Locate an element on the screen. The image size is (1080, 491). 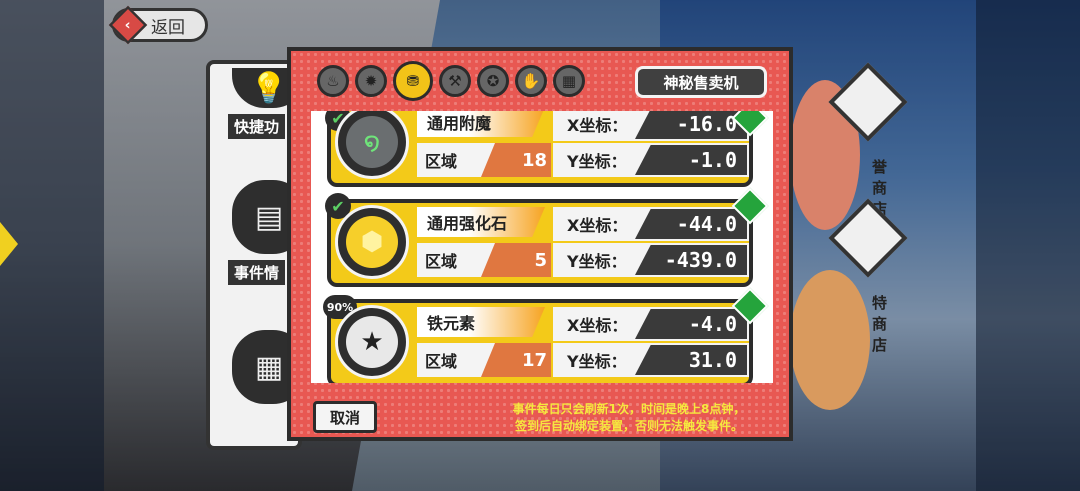
x-coord-field: X坐标： -16.0 is located at coordinates (651, 126).